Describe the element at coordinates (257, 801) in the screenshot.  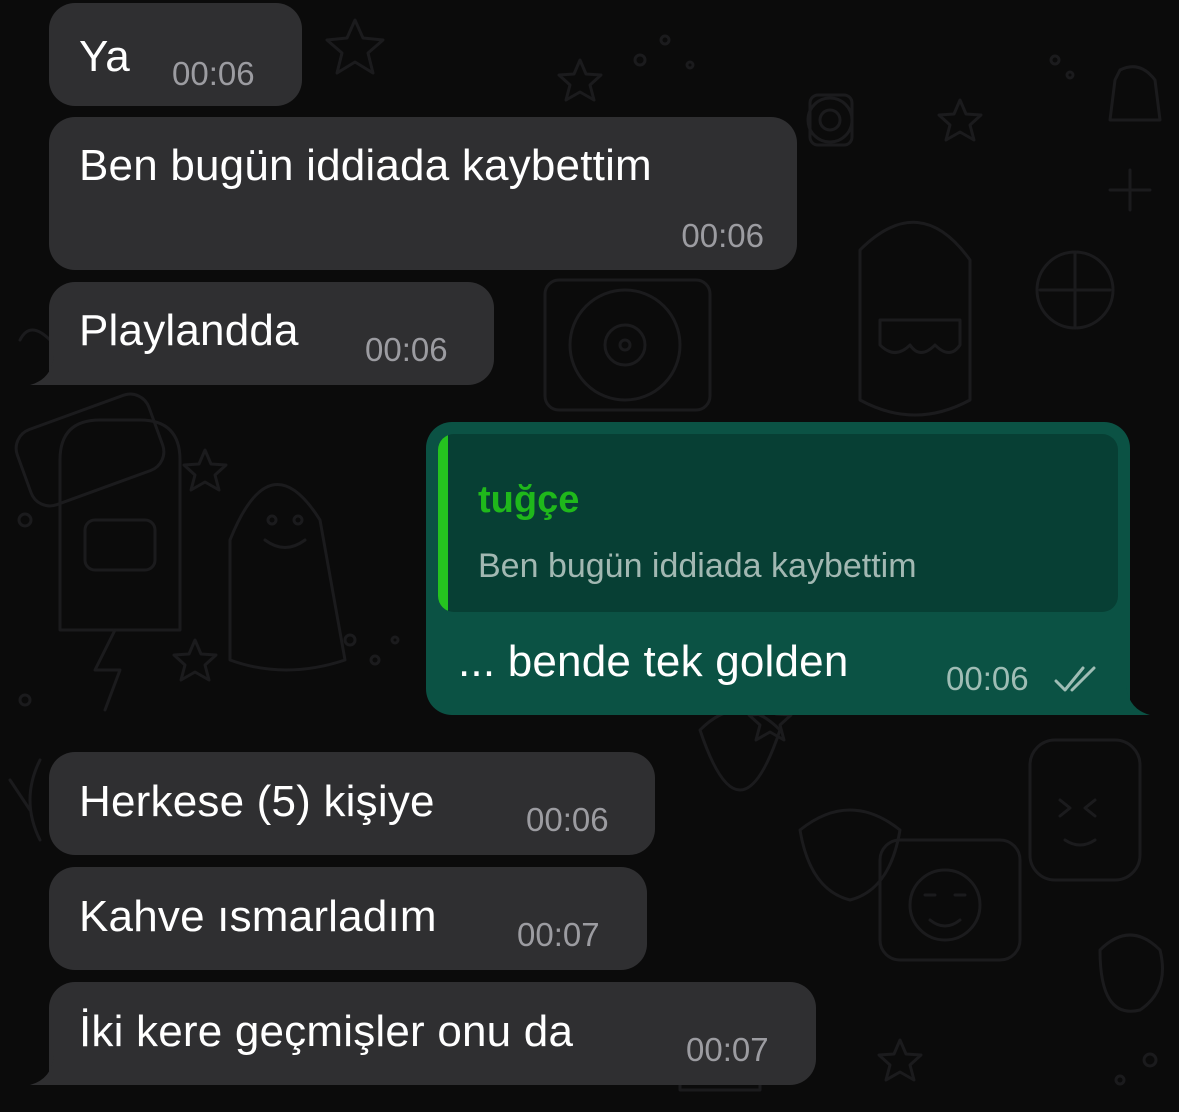
I see `message-text: Herkese (5) kişiye` at that location.